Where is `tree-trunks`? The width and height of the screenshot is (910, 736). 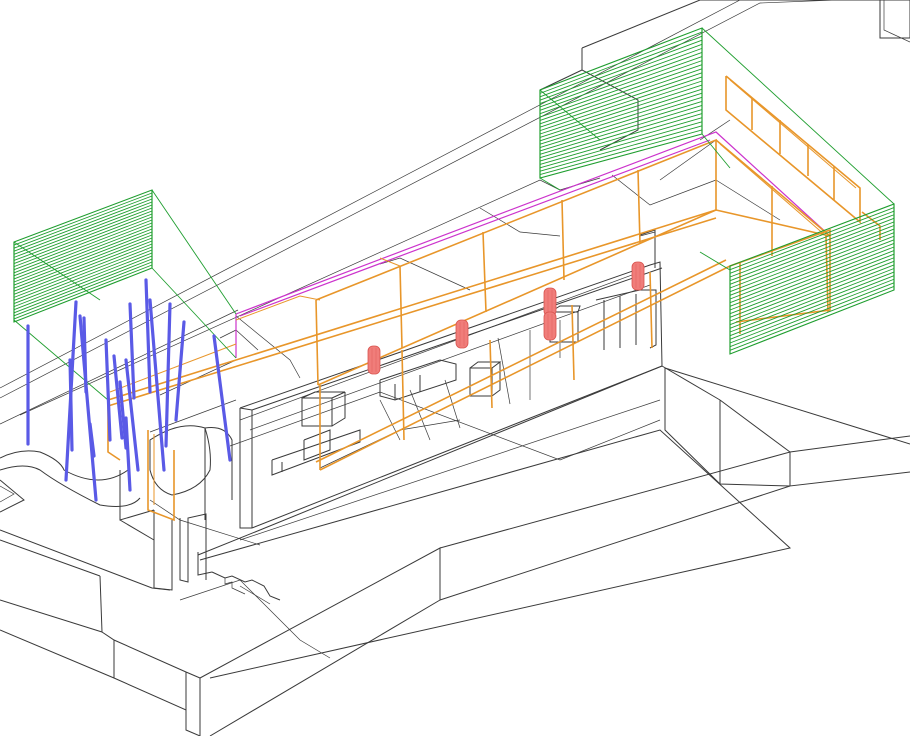 tree-trunks is located at coordinates (129, 390).